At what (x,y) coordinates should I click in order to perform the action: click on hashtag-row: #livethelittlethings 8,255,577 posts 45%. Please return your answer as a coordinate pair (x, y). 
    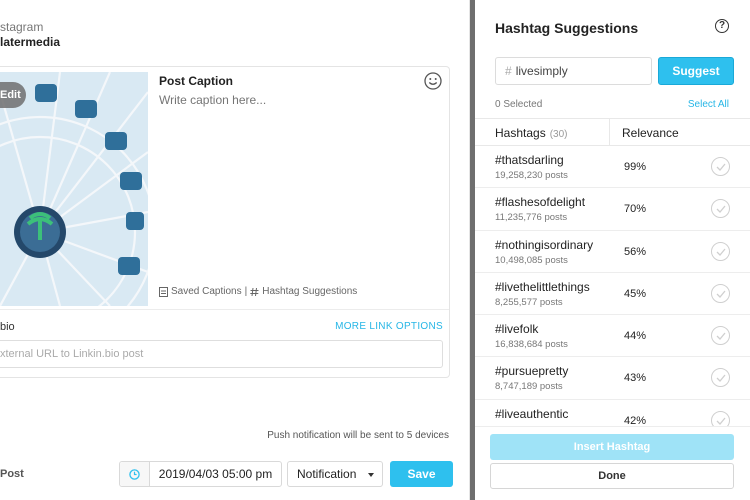
    Looking at the image, I should click on (612, 294).